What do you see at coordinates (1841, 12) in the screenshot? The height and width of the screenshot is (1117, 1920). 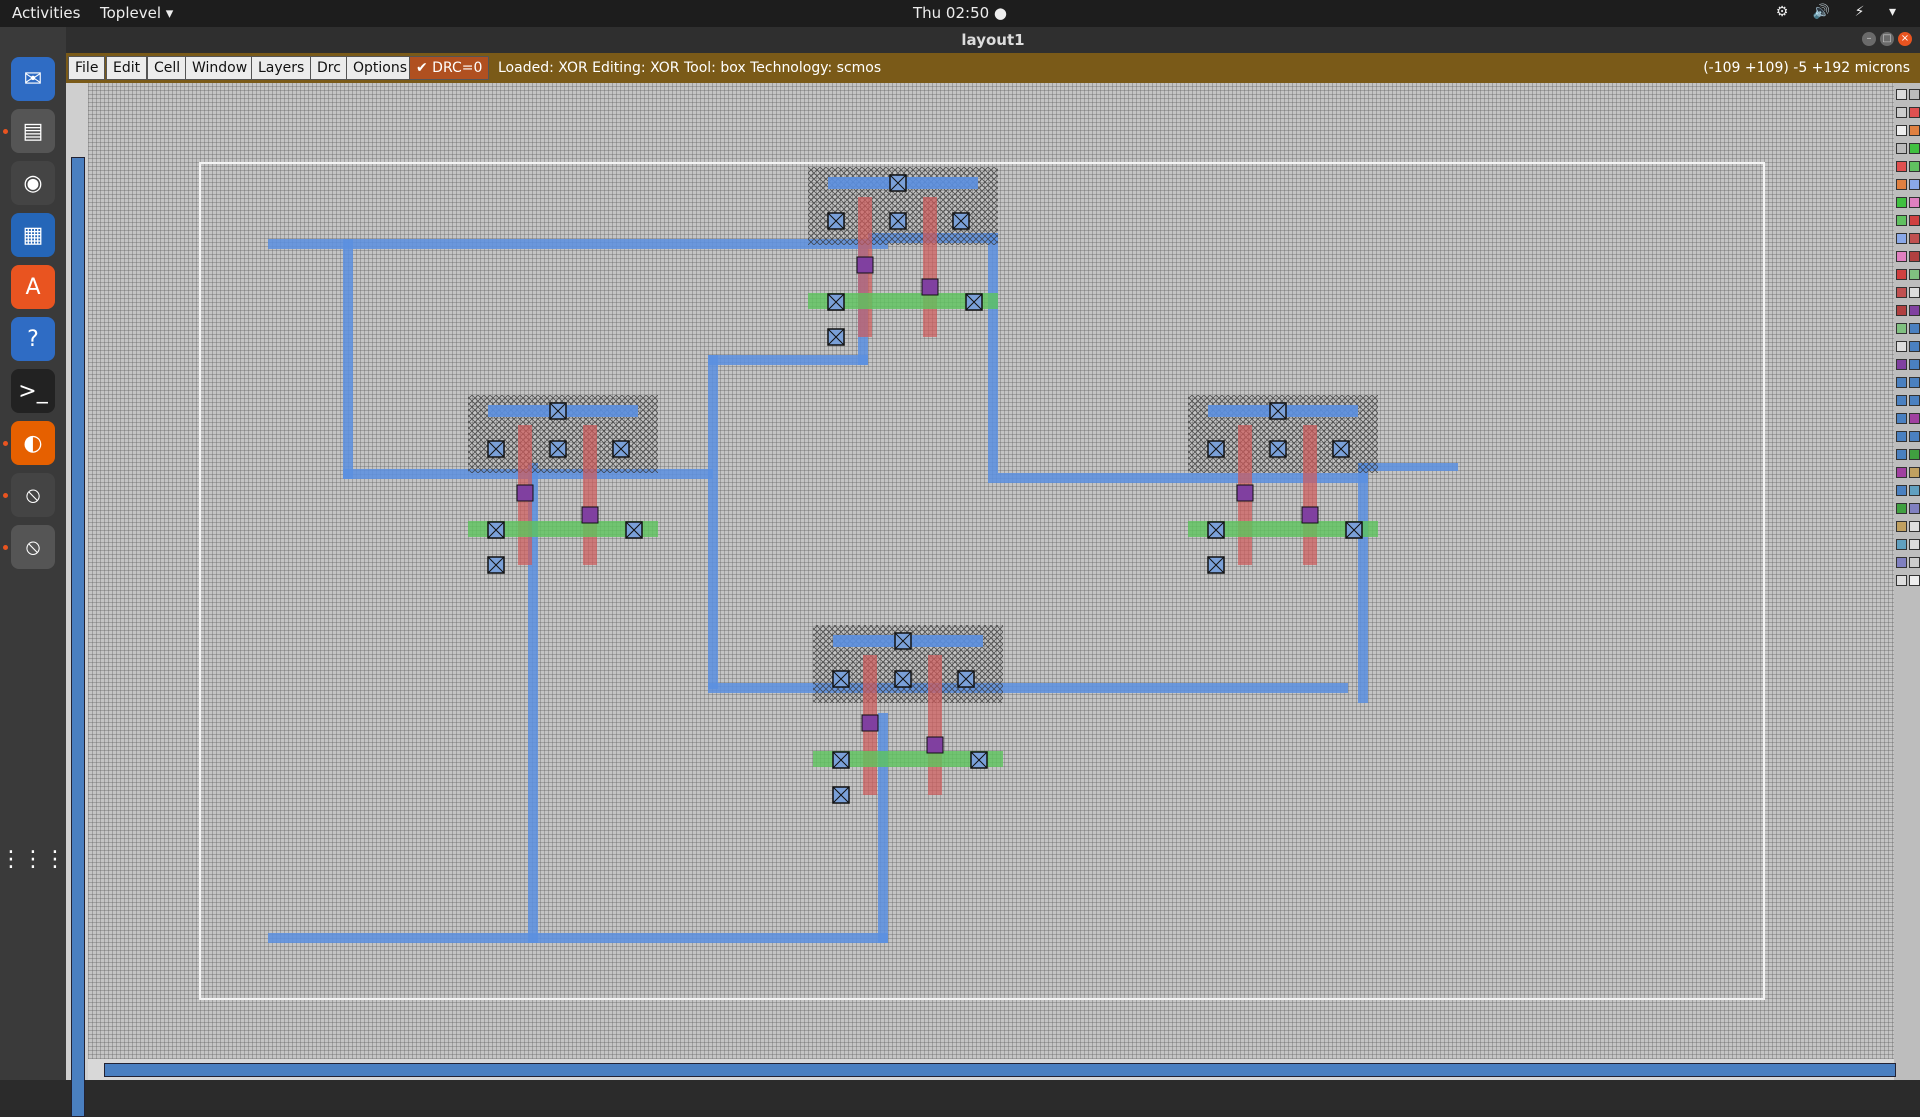 I see `system-tray: ⚙ 🔊 ⚡ ▾` at bounding box center [1841, 12].